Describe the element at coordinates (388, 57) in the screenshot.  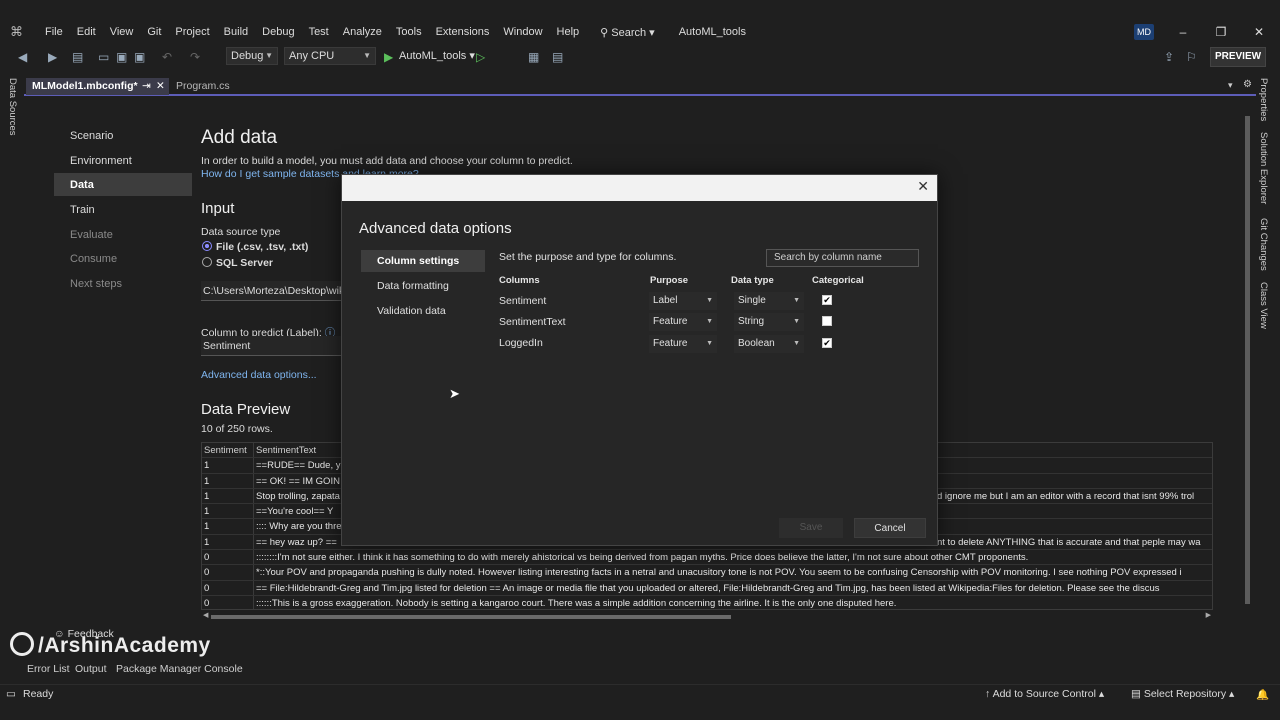
I see `run-icon: ▶` at that location.